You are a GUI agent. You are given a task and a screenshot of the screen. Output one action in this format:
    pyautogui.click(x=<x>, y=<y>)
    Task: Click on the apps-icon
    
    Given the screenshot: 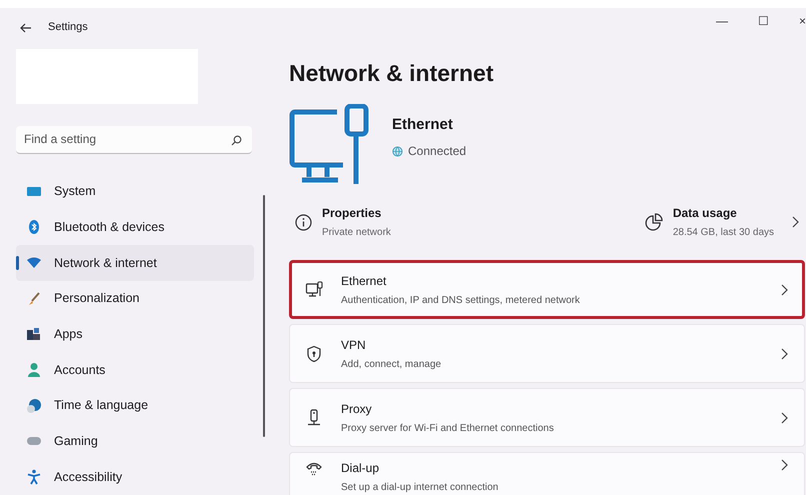 What is the action you would take?
    pyautogui.click(x=34, y=334)
    